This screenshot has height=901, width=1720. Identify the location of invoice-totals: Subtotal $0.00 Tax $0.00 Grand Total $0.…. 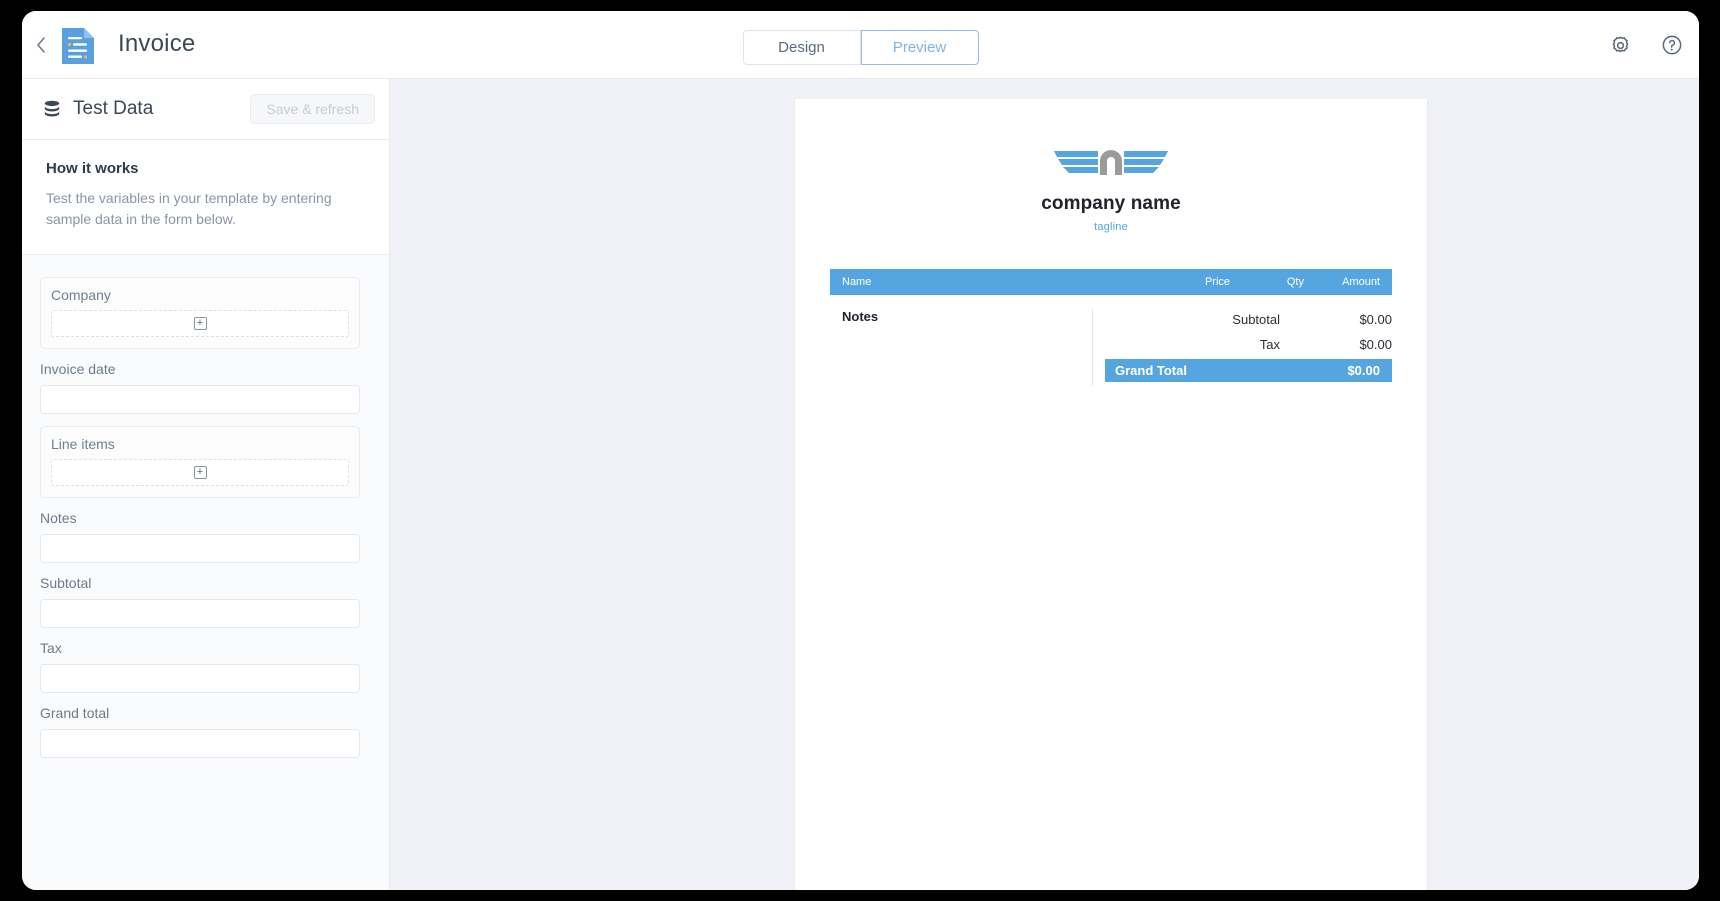
(1242, 347).